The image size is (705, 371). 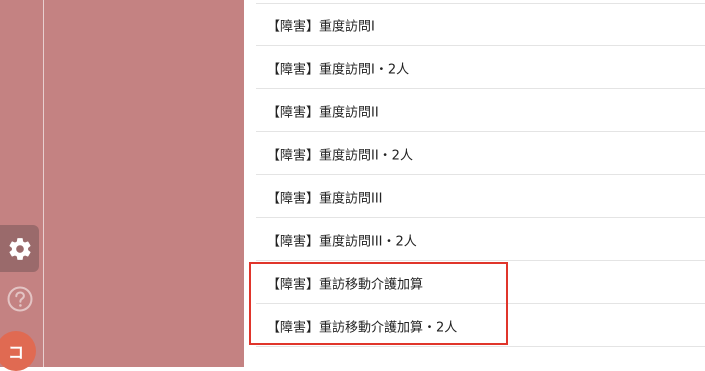 What do you see at coordinates (480, 111) in the screenshot?
I see `list-item-heavy-visit-2: 【障害】重度訪問II` at bounding box center [480, 111].